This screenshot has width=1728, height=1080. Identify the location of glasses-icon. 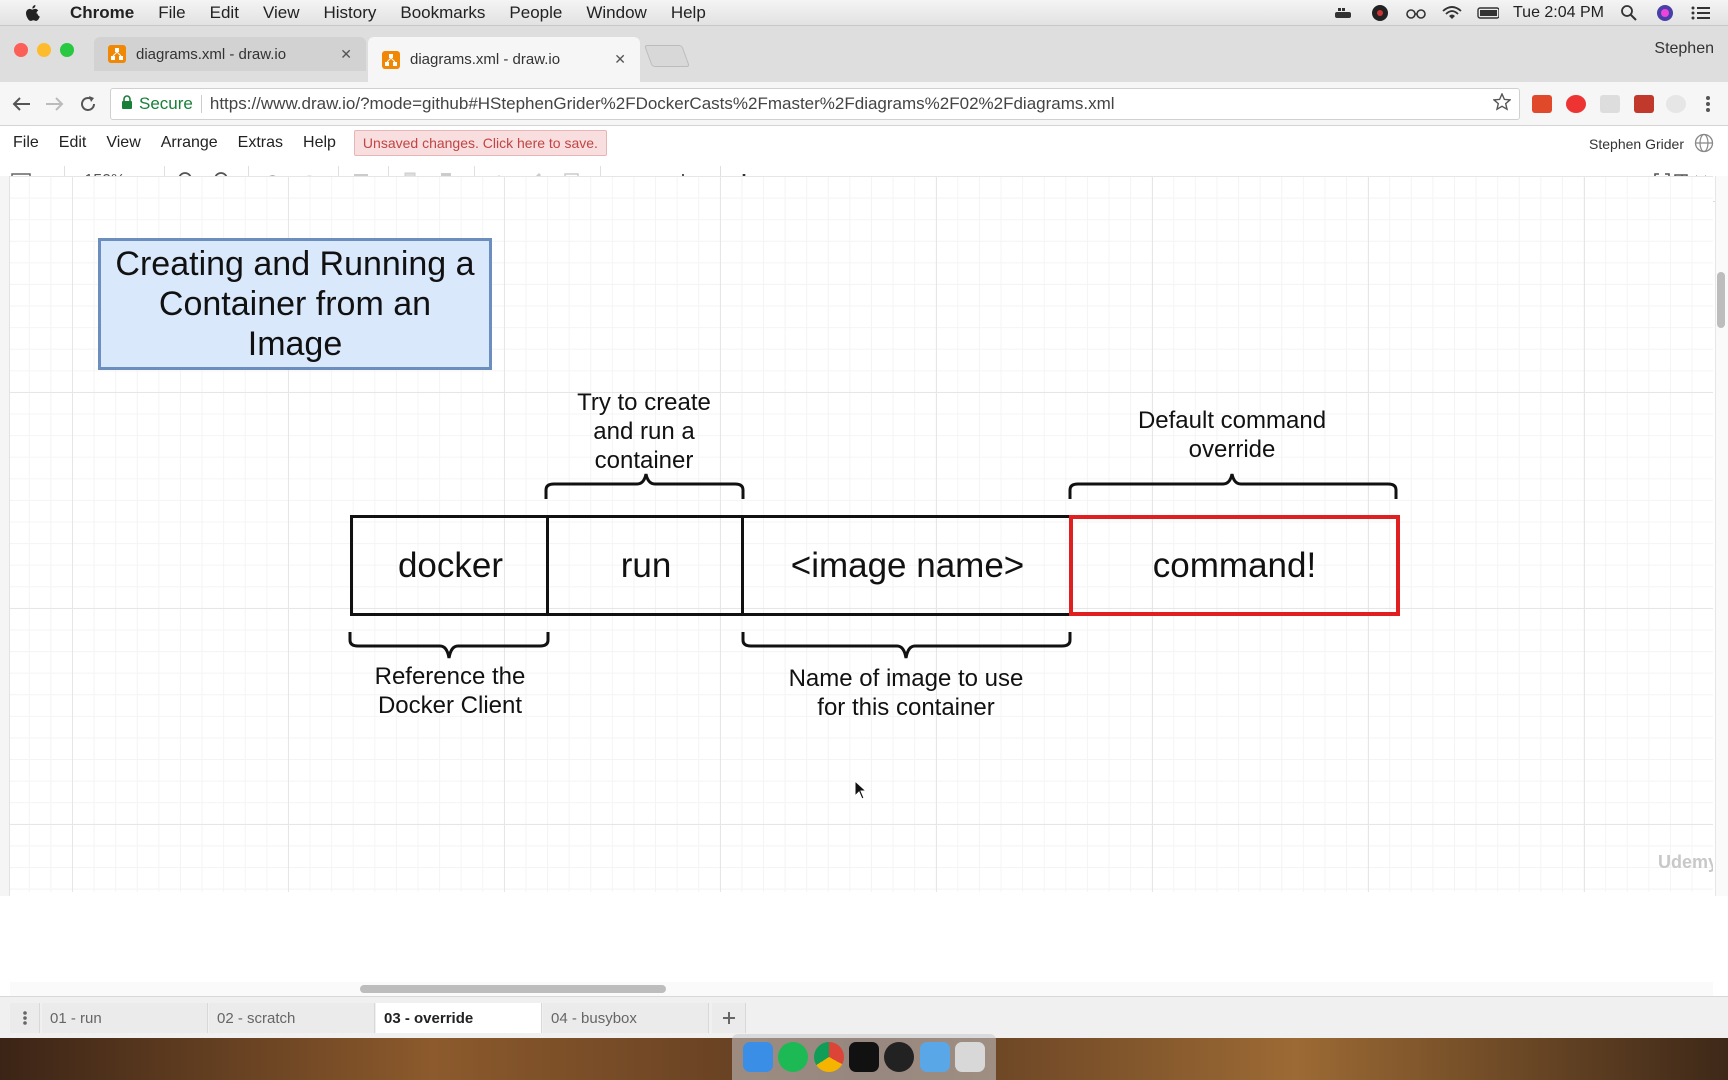
(1416, 13).